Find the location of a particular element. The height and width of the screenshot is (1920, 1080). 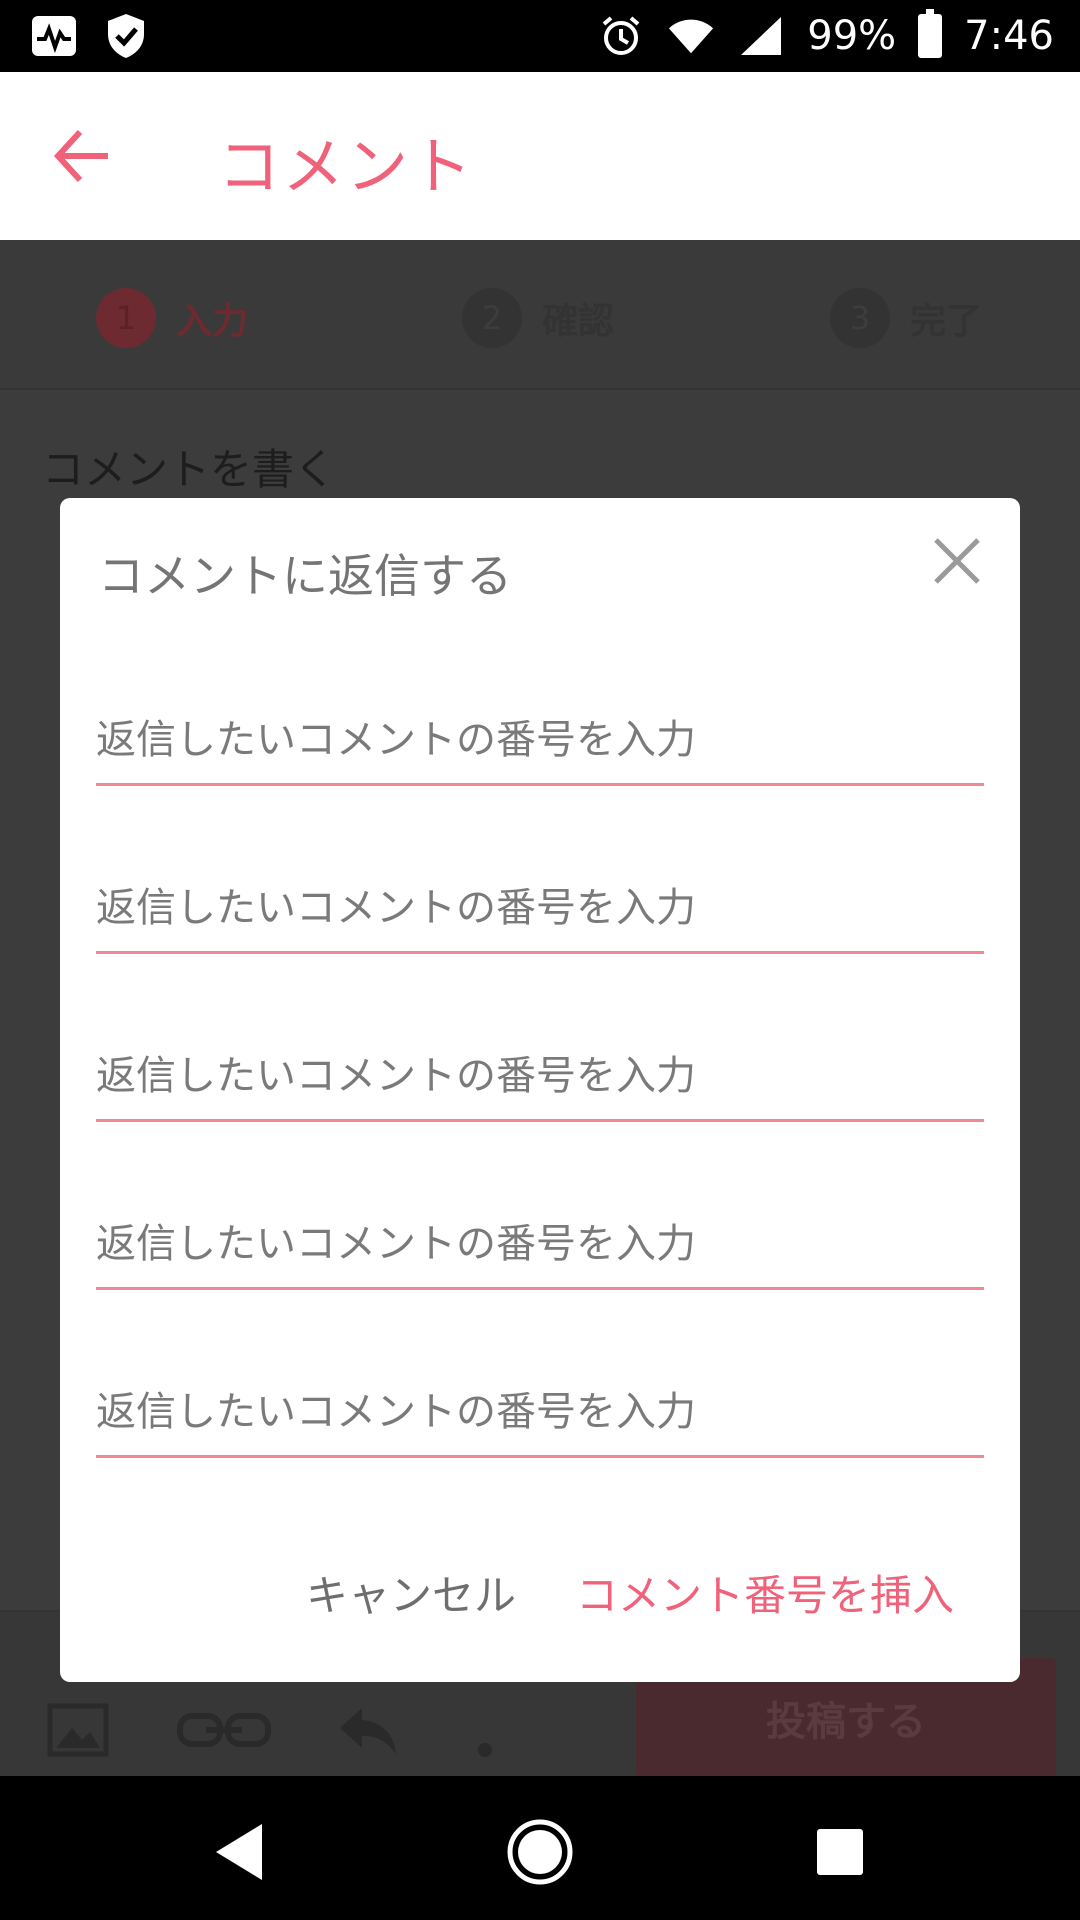

app-bar: コメント is located at coordinates (540, 156).